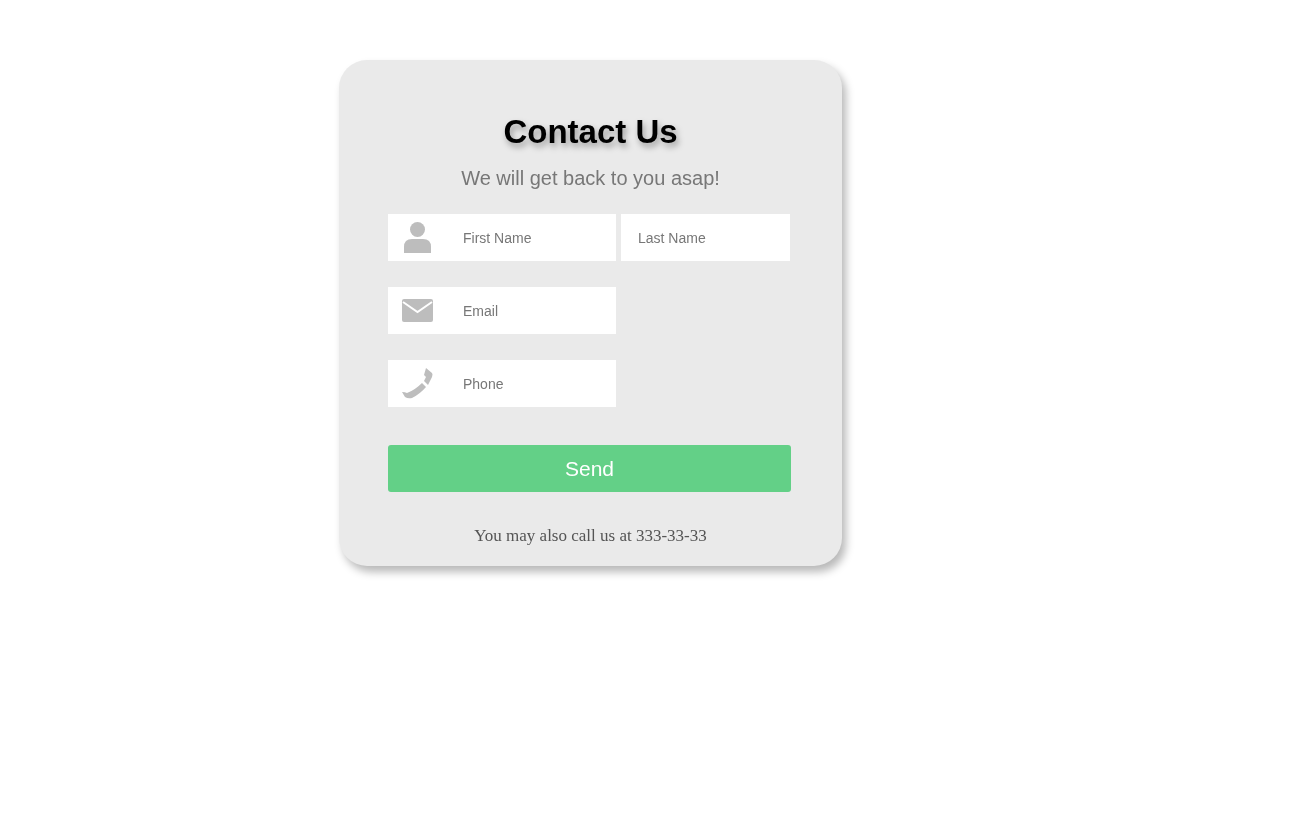  I want to click on input-field: Email, so click(531, 310).